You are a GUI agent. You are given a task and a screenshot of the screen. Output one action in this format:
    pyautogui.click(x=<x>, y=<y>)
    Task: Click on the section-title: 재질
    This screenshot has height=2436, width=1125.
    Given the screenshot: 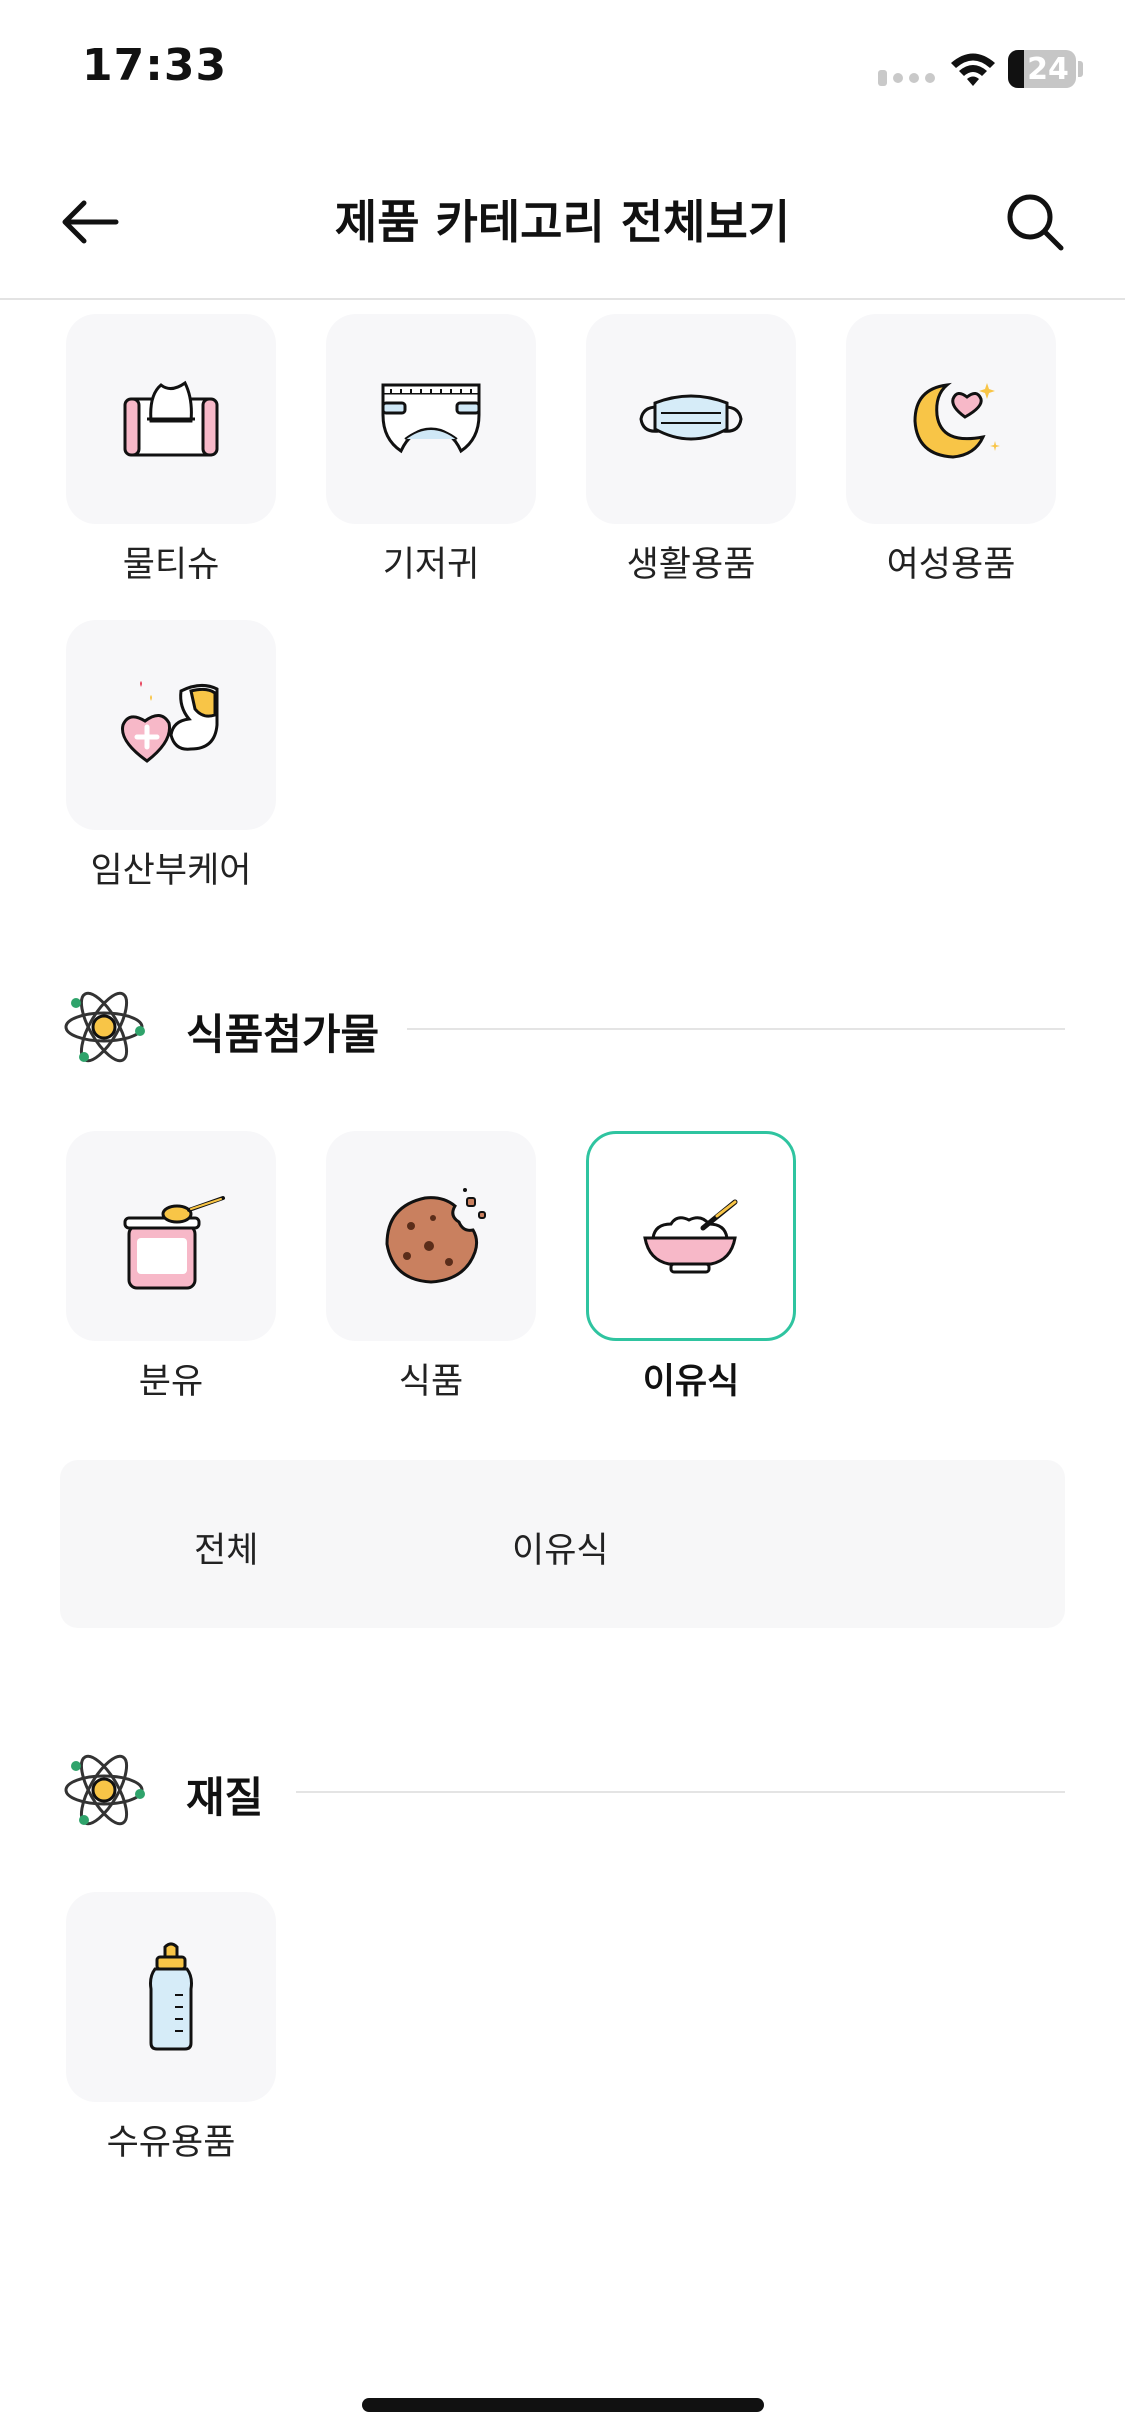 What is the action you would take?
    pyautogui.click(x=225, y=1797)
    